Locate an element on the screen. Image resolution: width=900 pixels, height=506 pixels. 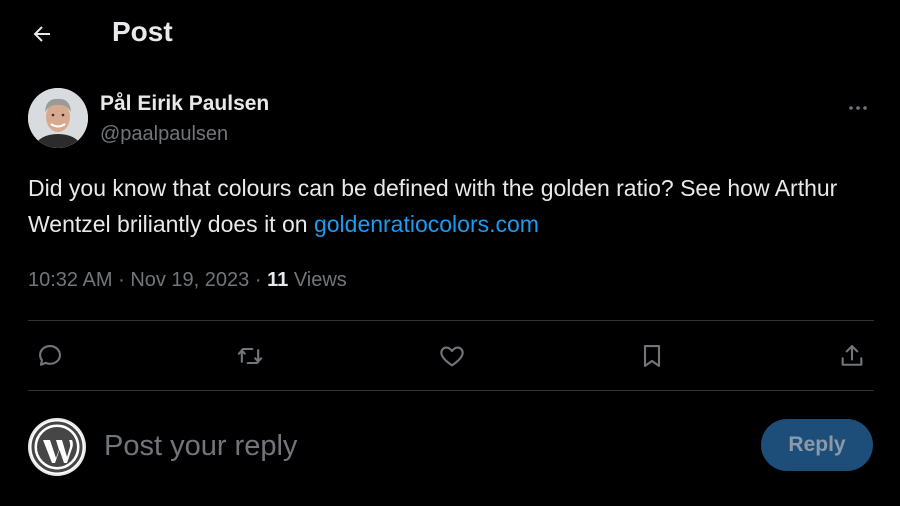
author-avatar is located at coordinates (58, 118).